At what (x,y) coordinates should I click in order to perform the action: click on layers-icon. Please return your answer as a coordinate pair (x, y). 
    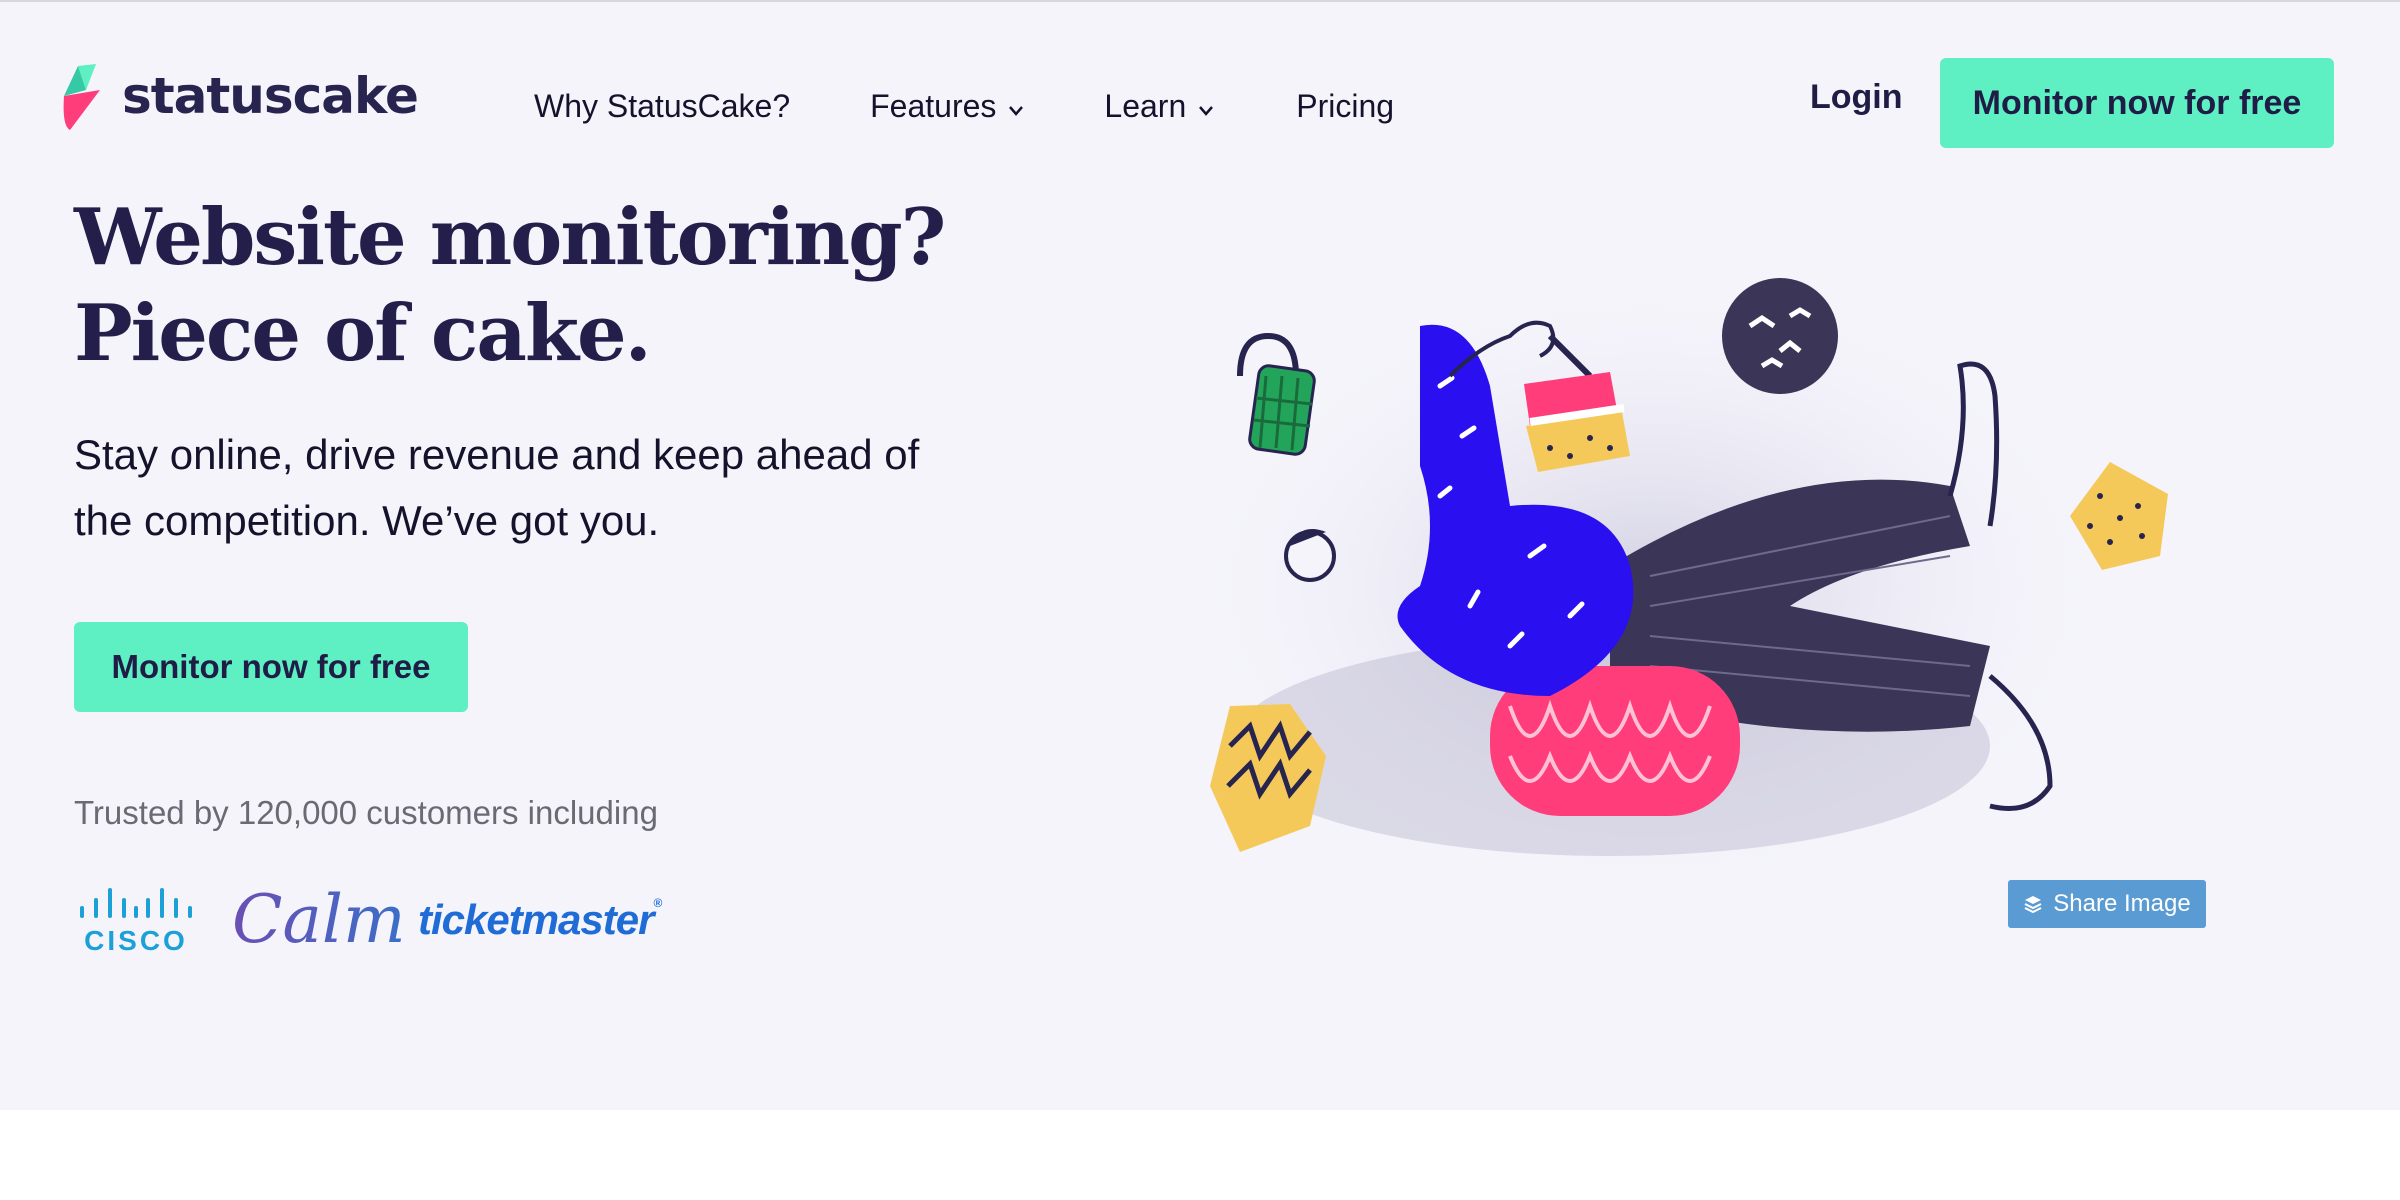
    Looking at the image, I should click on (2033, 905).